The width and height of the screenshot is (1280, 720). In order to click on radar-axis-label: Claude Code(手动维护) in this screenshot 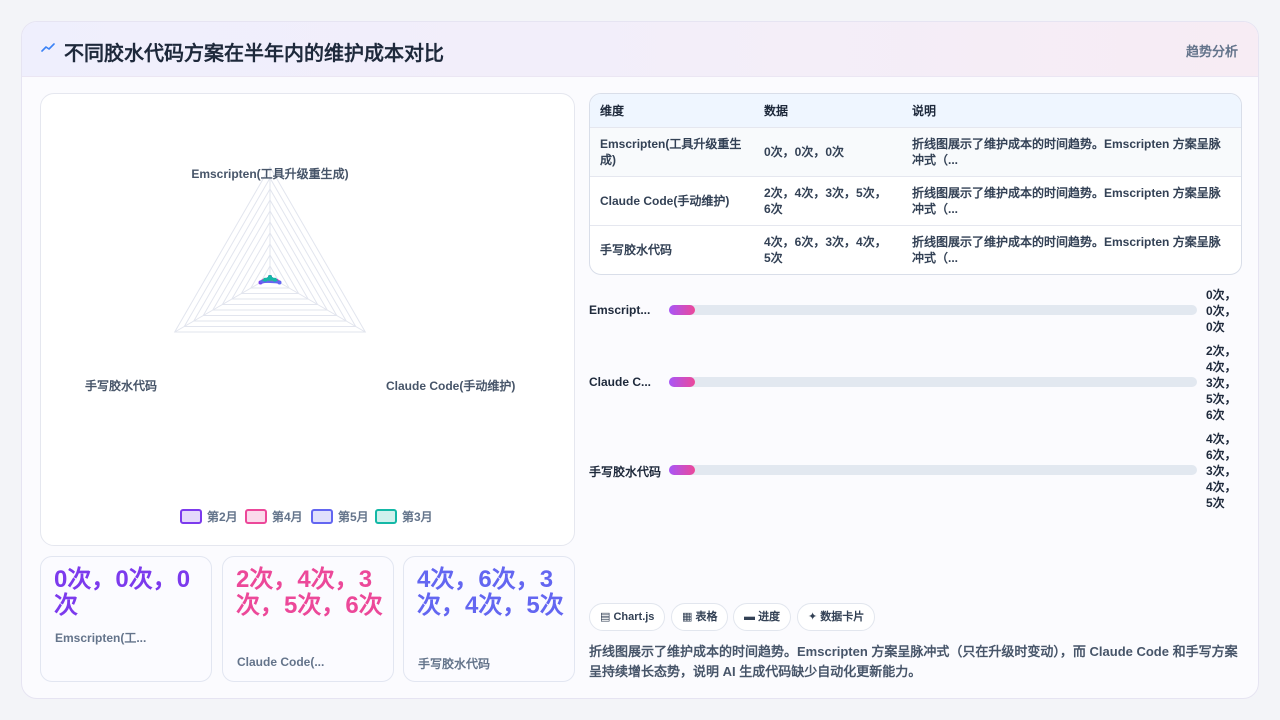, I will do `click(450, 385)`.